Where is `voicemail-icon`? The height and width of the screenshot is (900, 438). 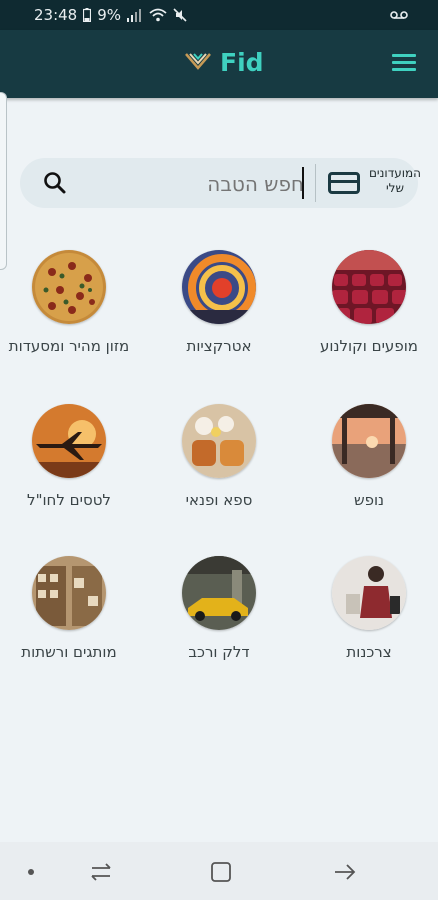
voicemail-icon is located at coordinates (399, 15).